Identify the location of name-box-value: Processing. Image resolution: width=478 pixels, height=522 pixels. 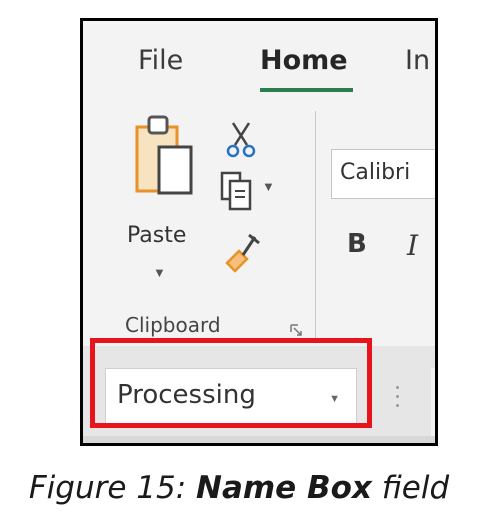
(186, 395).